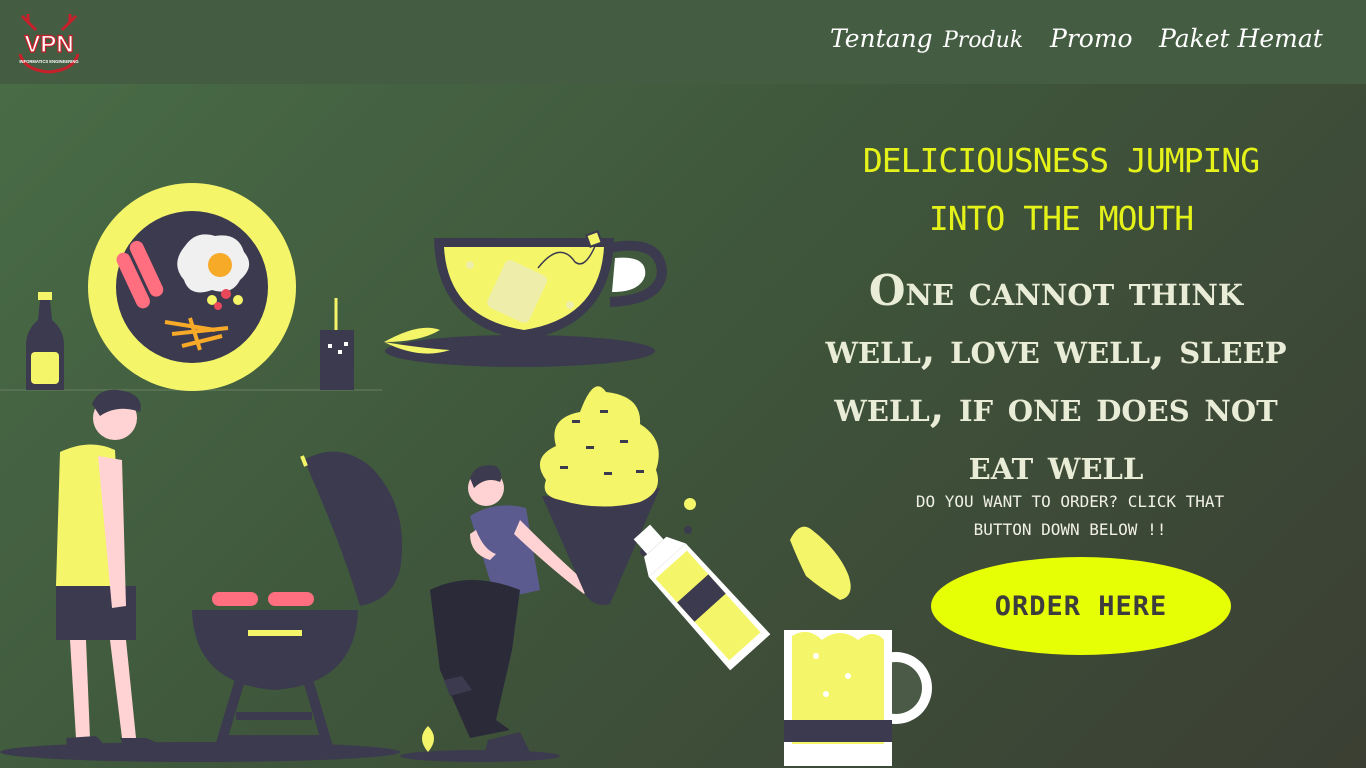  Describe the element at coordinates (526, 298) in the screenshot. I see `teacup-icon` at that location.